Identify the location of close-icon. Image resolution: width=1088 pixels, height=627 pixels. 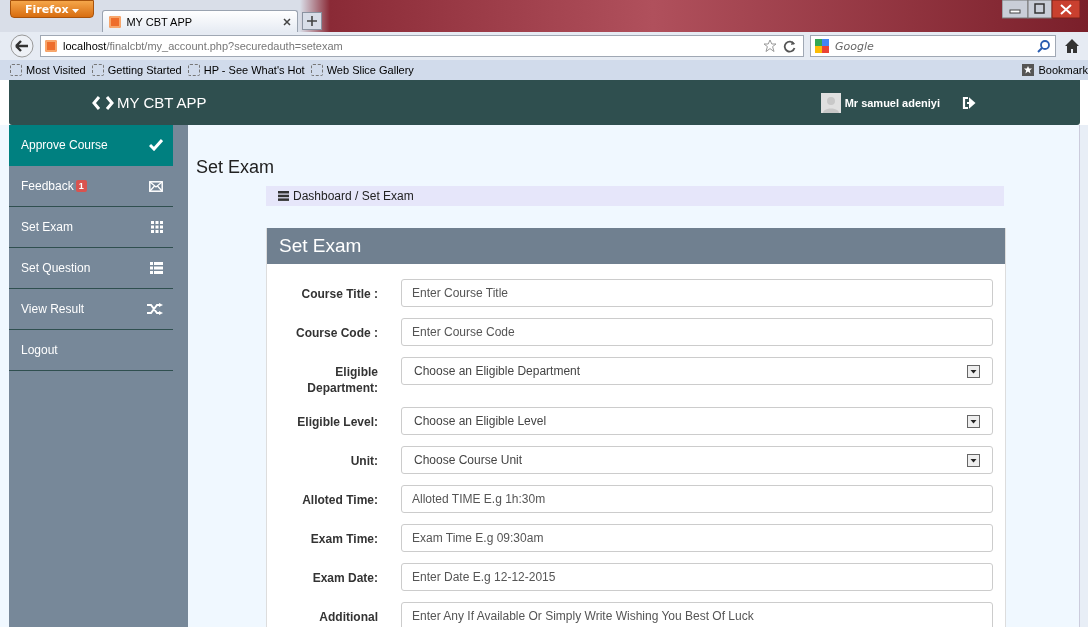
(287, 21).